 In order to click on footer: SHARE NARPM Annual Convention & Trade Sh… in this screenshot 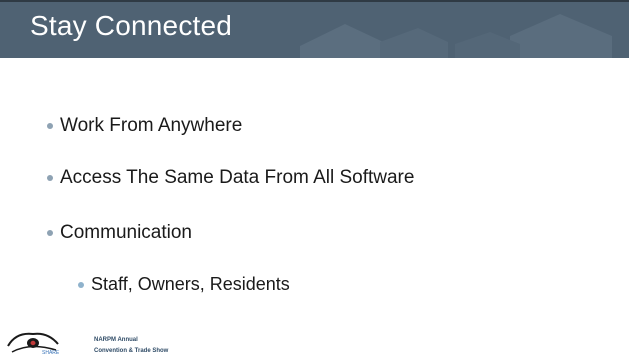, I will do `click(314, 341)`.